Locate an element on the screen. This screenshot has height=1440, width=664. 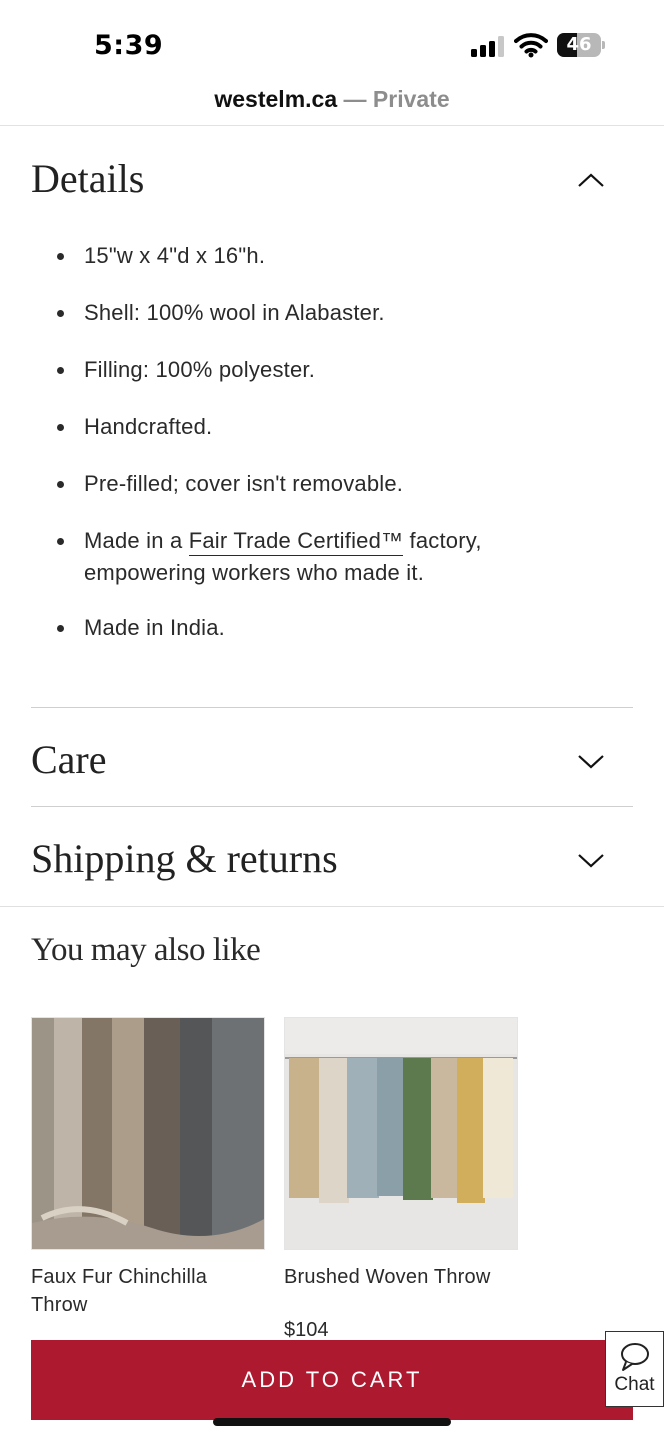
speech-bubble-icon is located at coordinates (635, 1357).